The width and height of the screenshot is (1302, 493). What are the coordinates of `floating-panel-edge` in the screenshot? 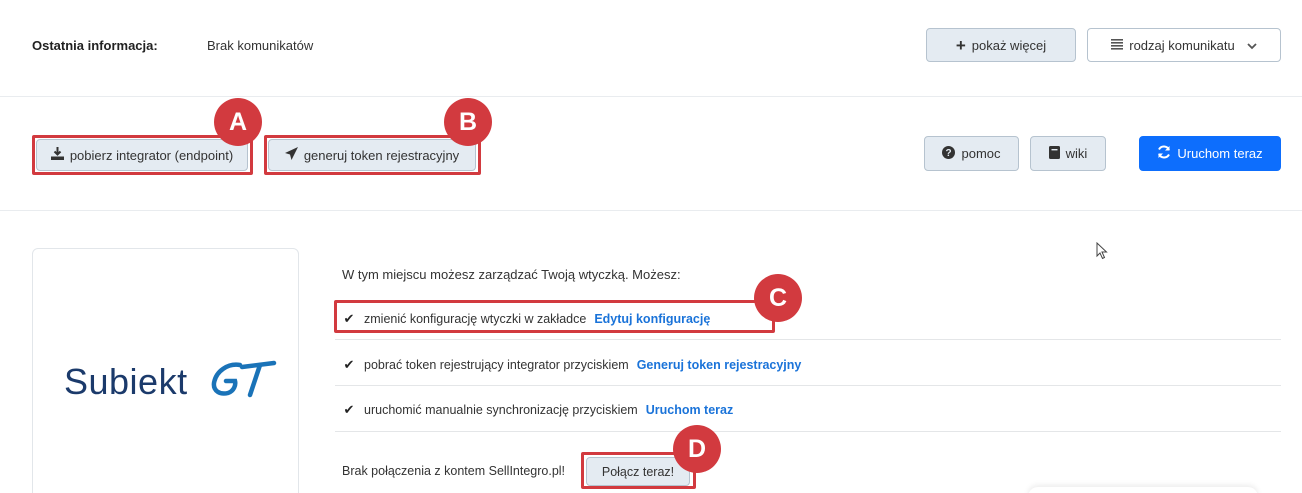 It's located at (1143, 490).